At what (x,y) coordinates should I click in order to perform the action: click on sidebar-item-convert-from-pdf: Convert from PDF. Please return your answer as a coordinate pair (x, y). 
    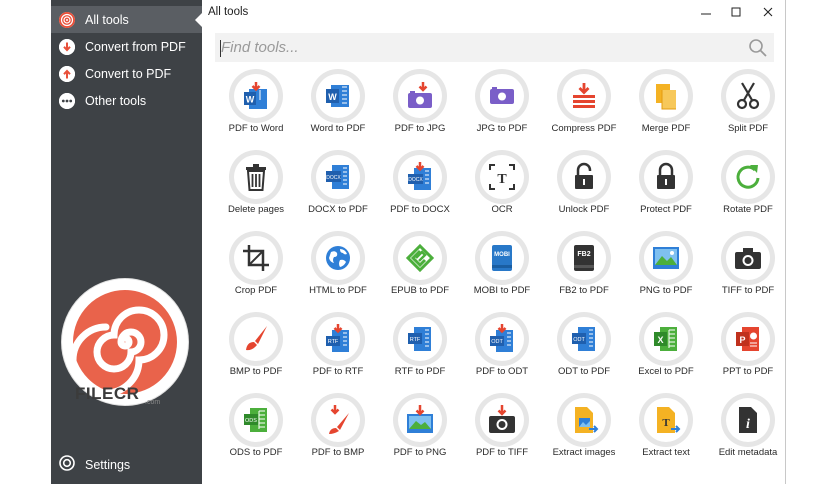
    Looking at the image, I should click on (126, 46).